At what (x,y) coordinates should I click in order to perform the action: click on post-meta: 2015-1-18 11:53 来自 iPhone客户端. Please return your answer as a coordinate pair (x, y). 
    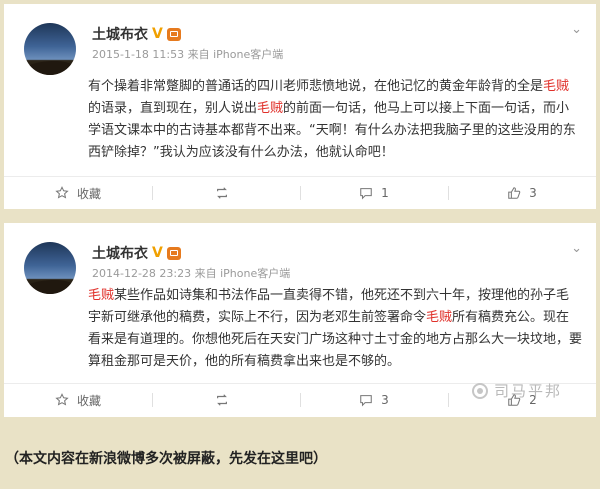
    Looking at the image, I should click on (187, 54).